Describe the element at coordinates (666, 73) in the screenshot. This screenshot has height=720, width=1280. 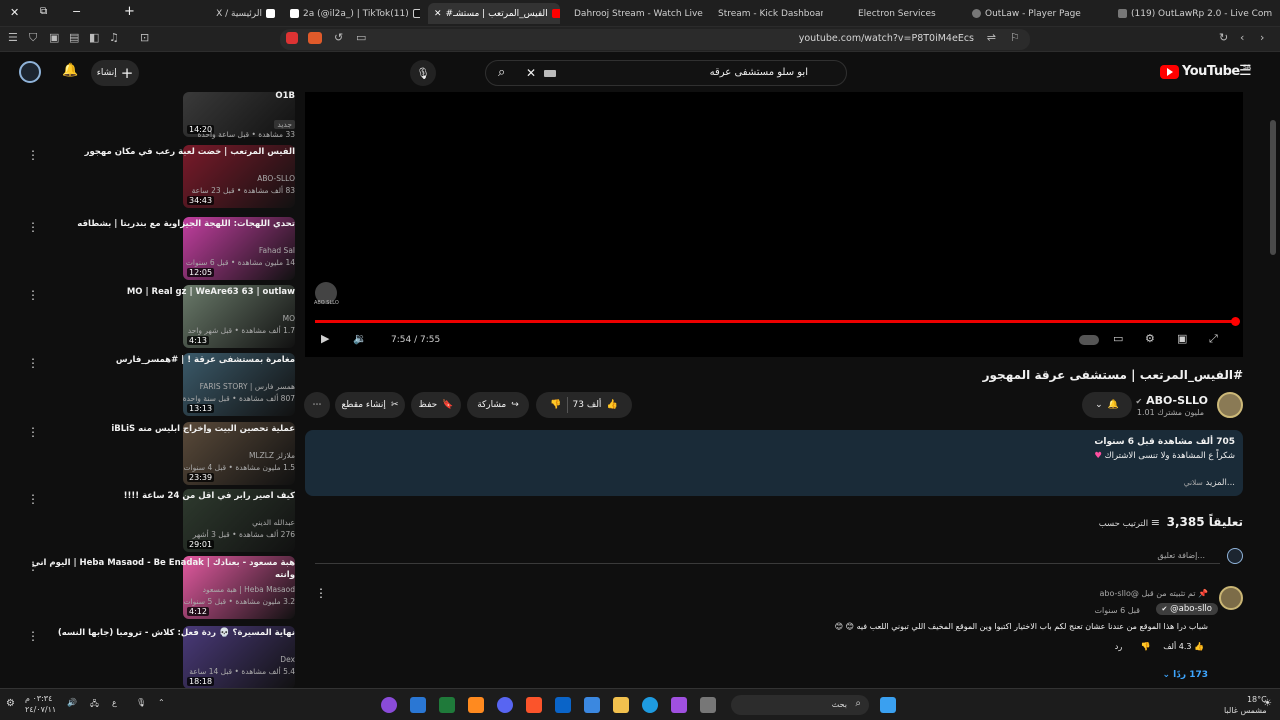
I see `search-box: ⌕ ✕ ابو سلو مستشفى عرقه` at that location.